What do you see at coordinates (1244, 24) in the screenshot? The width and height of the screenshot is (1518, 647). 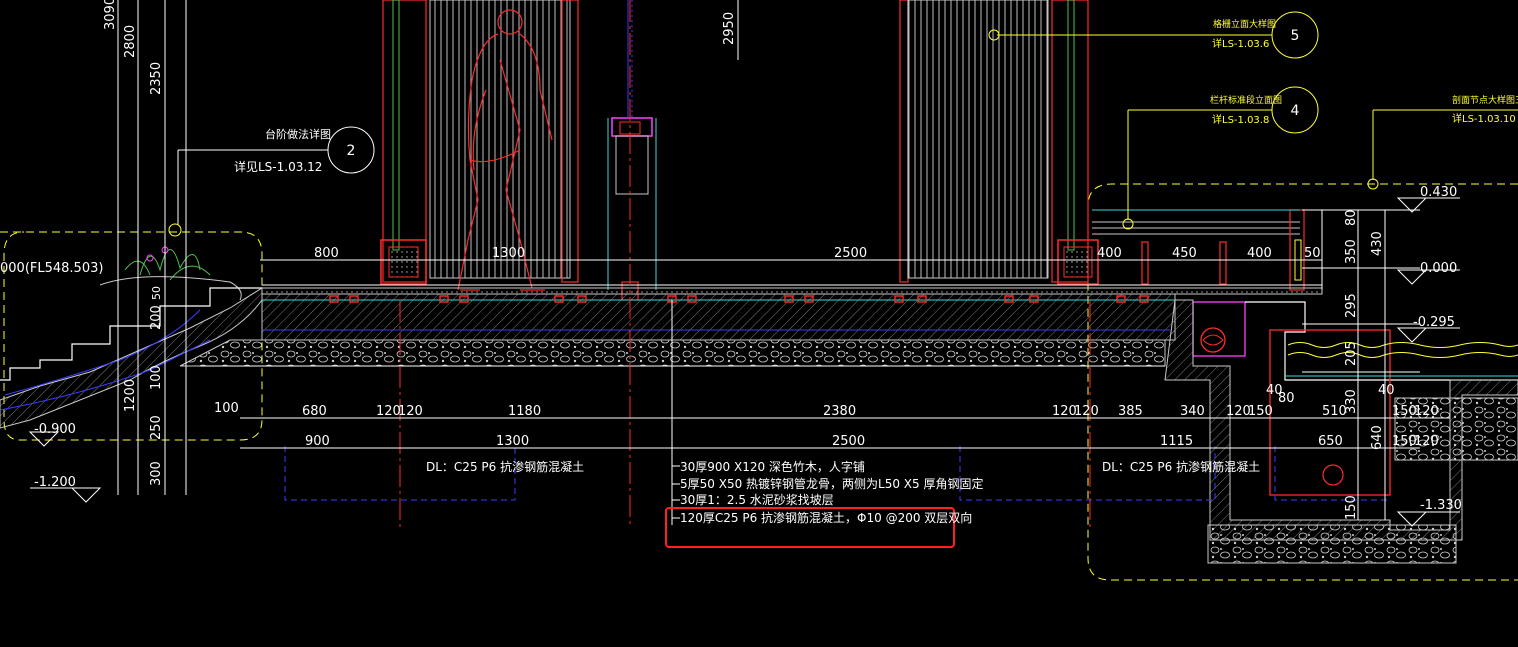 I see `callout-5-title: 格栅立面大样图` at bounding box center [1244, 24].